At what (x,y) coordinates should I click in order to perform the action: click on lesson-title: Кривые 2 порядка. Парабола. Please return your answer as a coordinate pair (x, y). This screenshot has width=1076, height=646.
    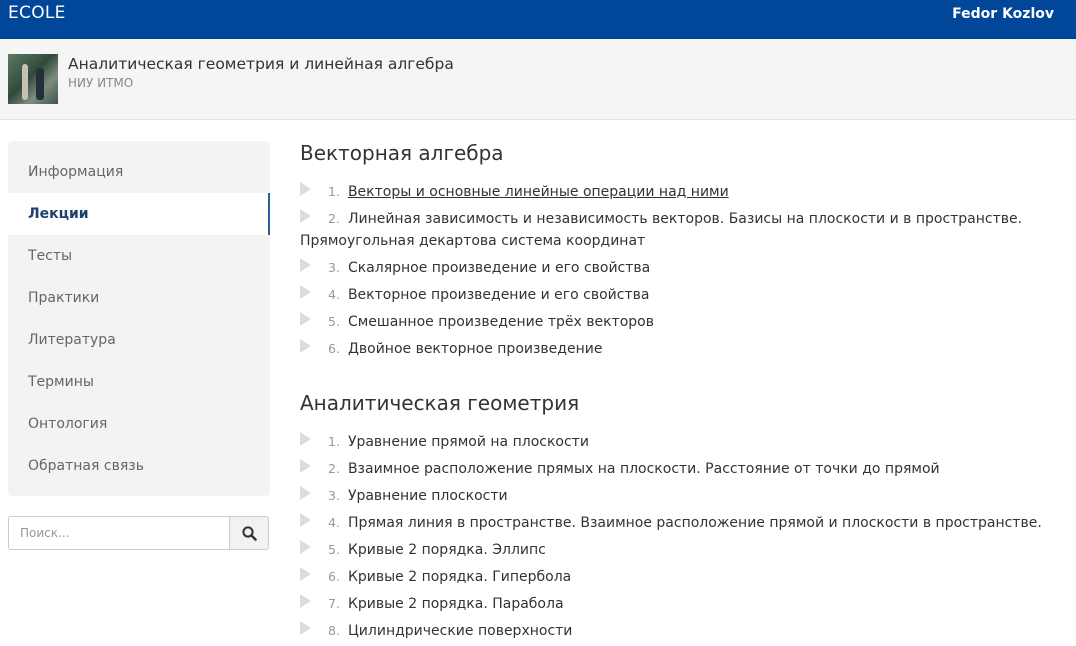
    Looking at the image, I should click on (456, 604).